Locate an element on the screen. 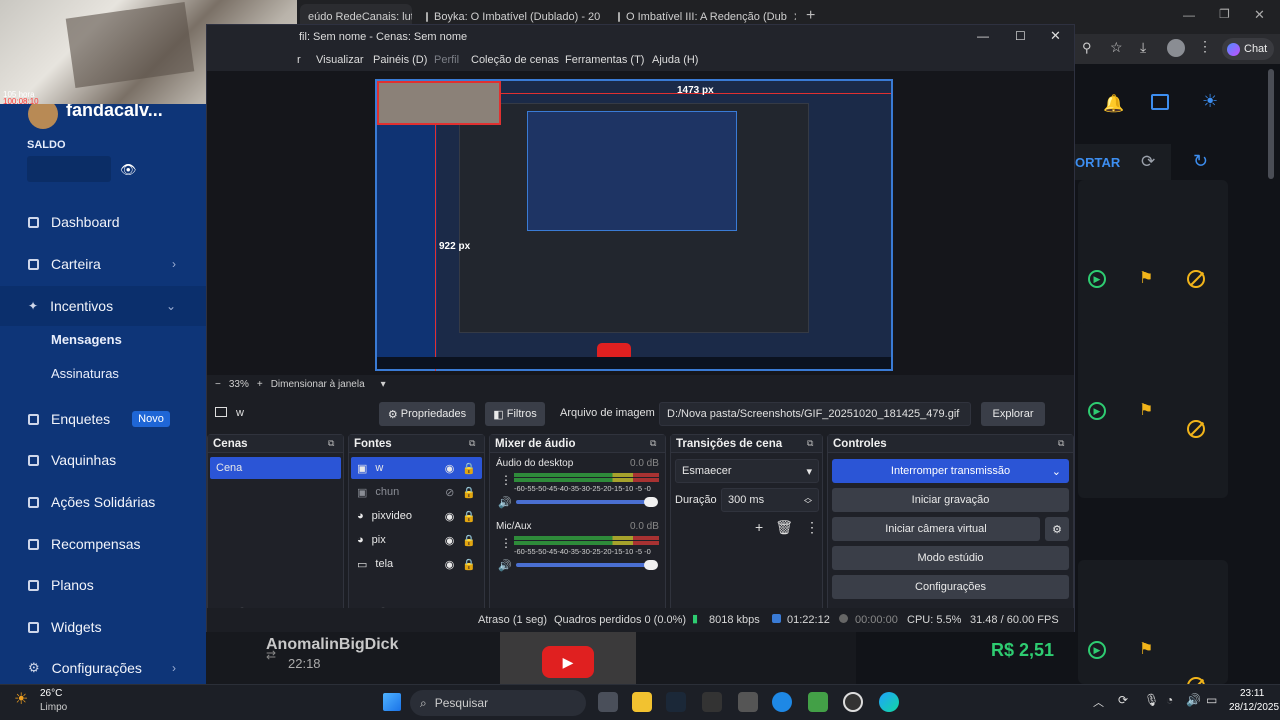 The width and height of the screenshot is (1280, 720). edge-icon is located at coordinates (889, 702).